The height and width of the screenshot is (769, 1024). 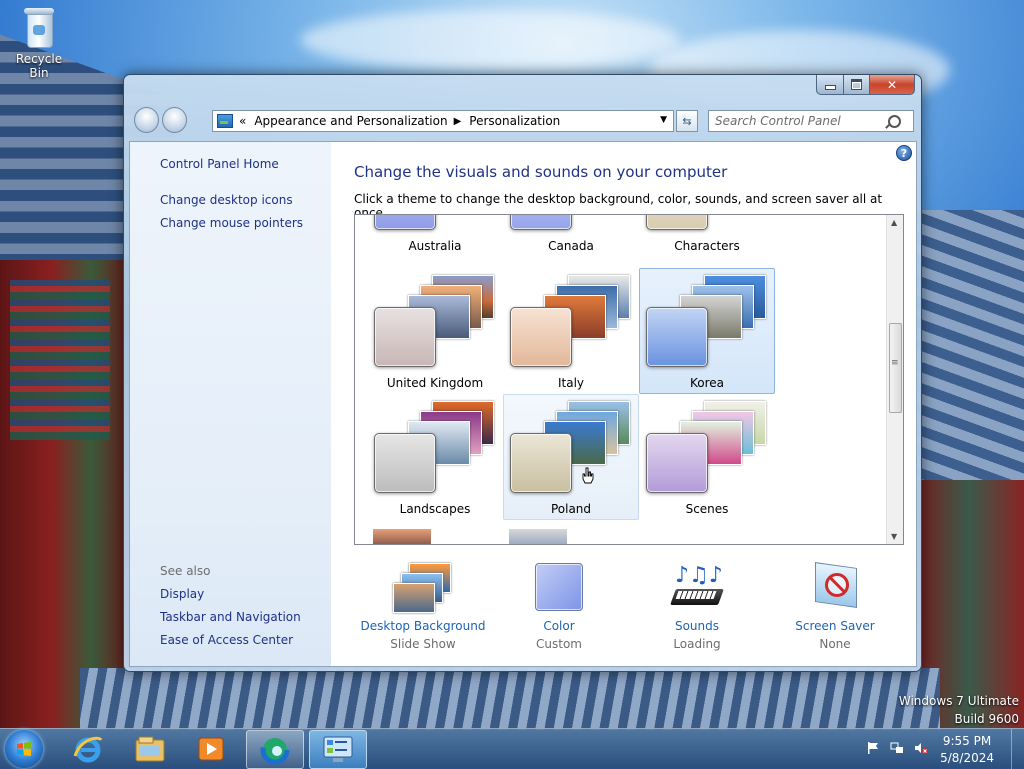 I want to click on desktop-background-tile: Desktop Background Slide Show, so click(x=423, y=607).